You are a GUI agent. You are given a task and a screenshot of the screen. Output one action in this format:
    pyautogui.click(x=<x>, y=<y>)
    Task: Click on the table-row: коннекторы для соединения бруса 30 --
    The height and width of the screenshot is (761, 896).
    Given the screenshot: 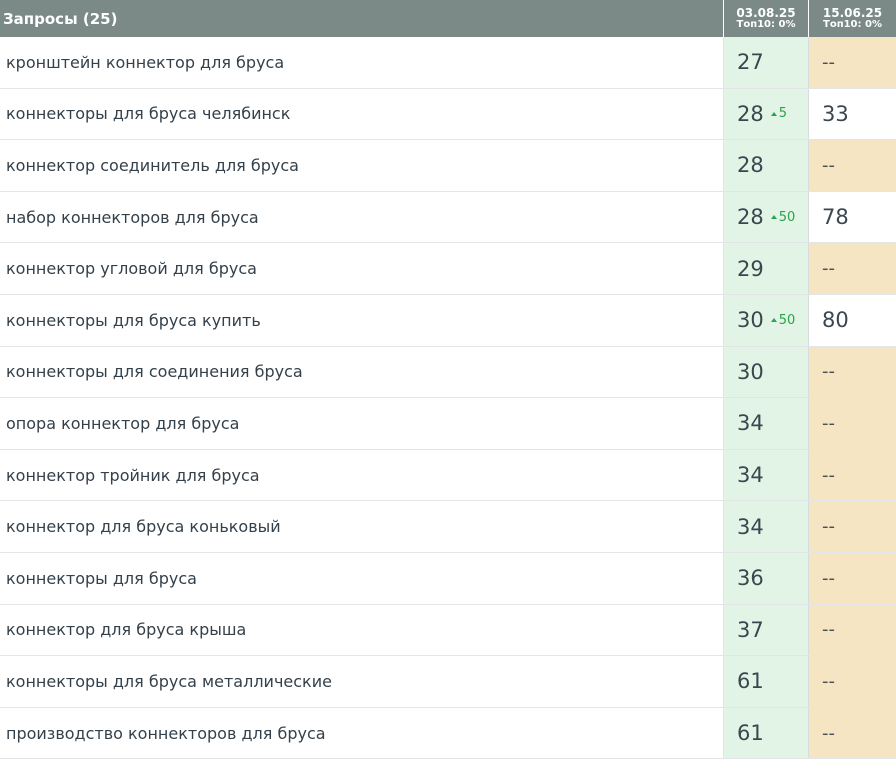 What is the action you would take?
    pyautogui.click(x=448, y=372)
    